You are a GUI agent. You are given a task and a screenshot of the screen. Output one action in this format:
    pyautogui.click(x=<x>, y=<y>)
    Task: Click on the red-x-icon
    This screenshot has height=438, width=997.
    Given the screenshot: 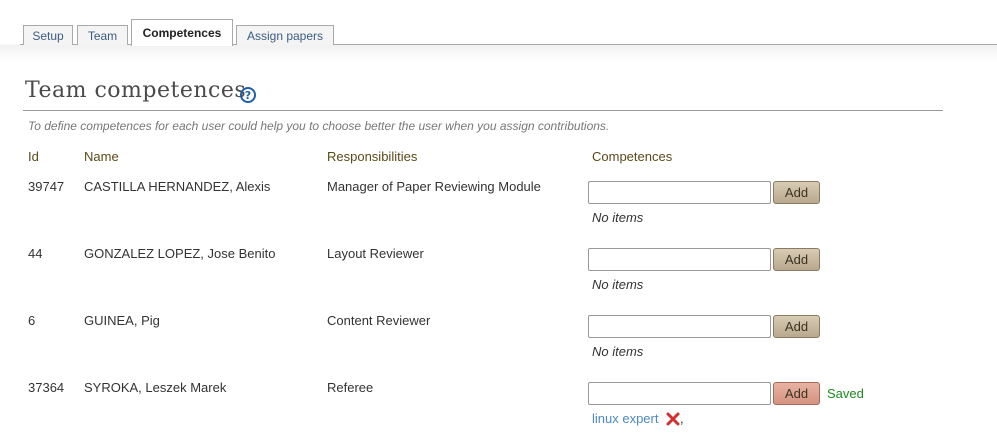 What is the action you would take?
    pyautogui.click(x=673, y=419)
    